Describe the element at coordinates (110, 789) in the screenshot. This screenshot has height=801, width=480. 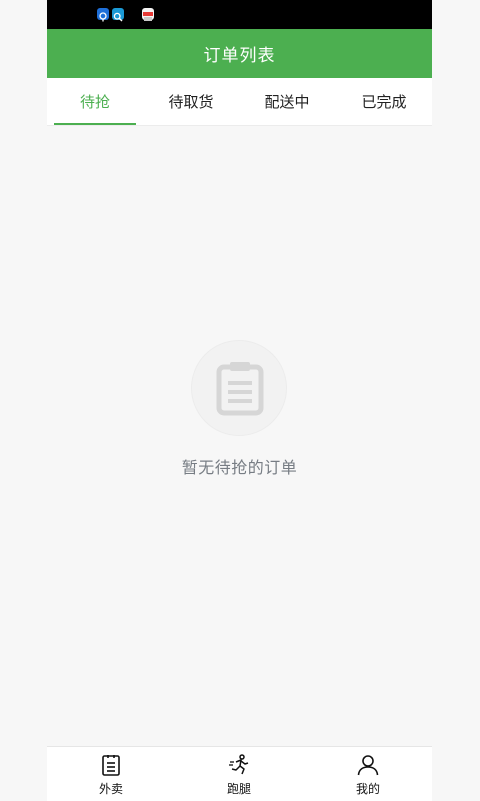
I see `nav-label: 外卖` at that location.